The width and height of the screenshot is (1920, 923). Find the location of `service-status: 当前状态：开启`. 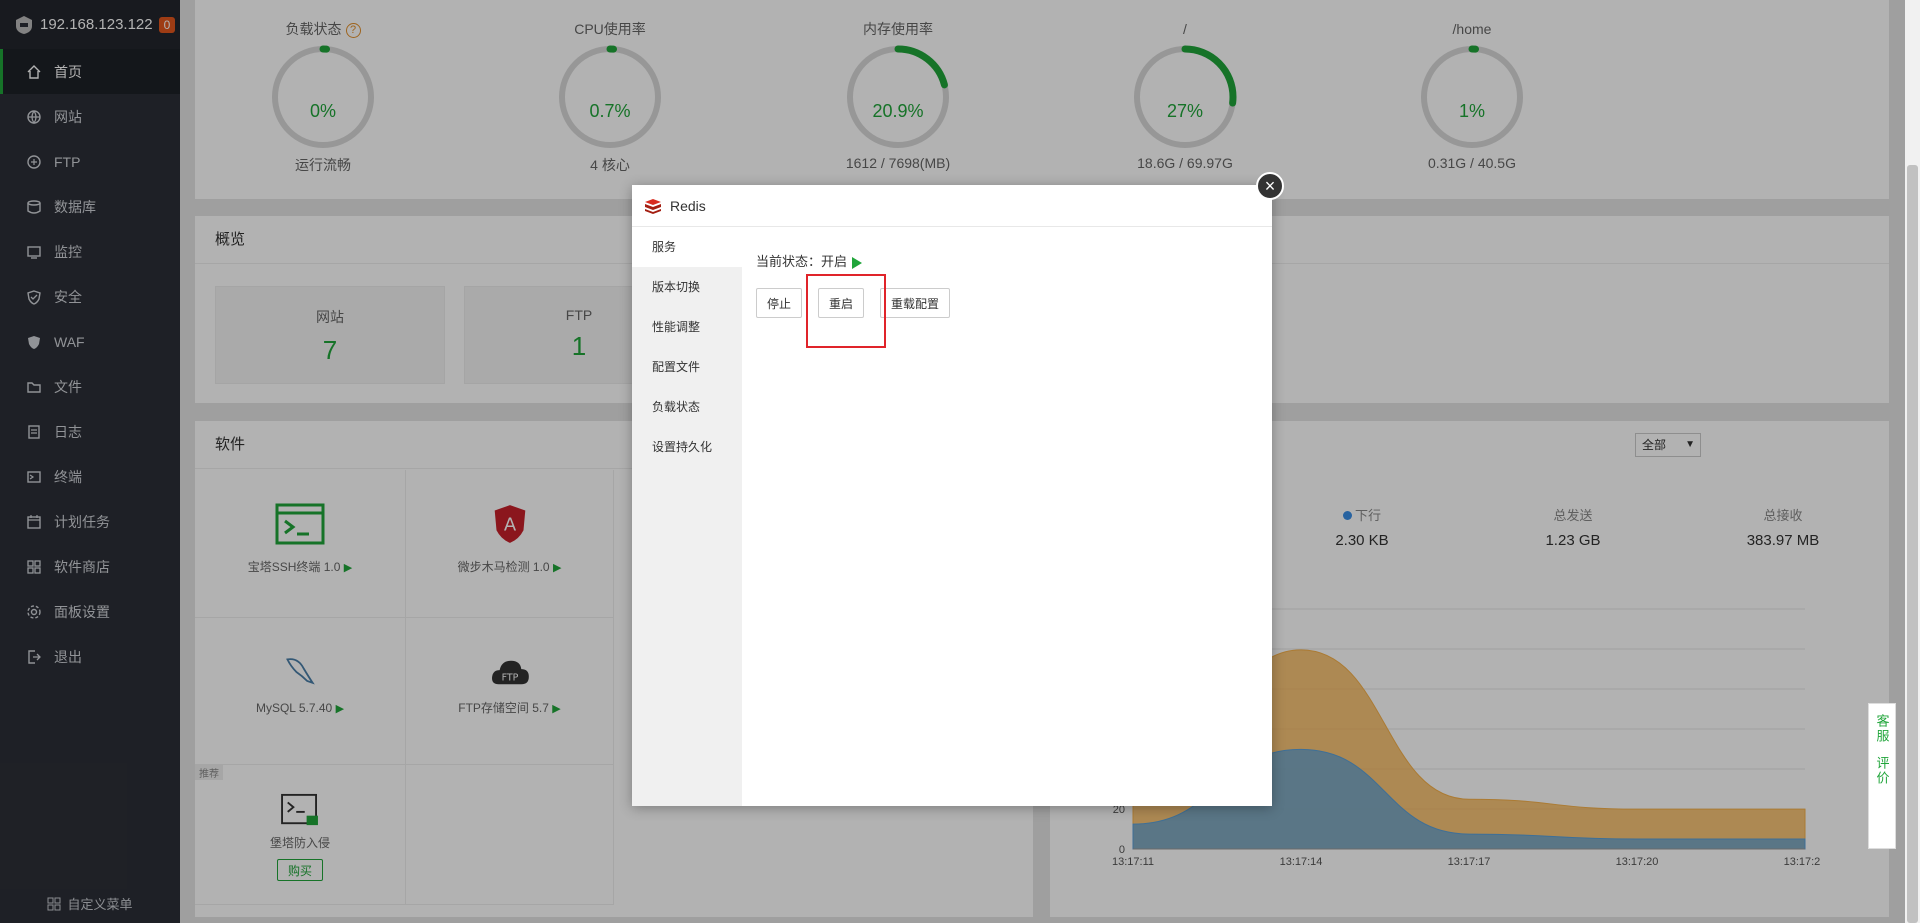

service-status: 当前状态：开启 is located at coordinates (1007, 260).